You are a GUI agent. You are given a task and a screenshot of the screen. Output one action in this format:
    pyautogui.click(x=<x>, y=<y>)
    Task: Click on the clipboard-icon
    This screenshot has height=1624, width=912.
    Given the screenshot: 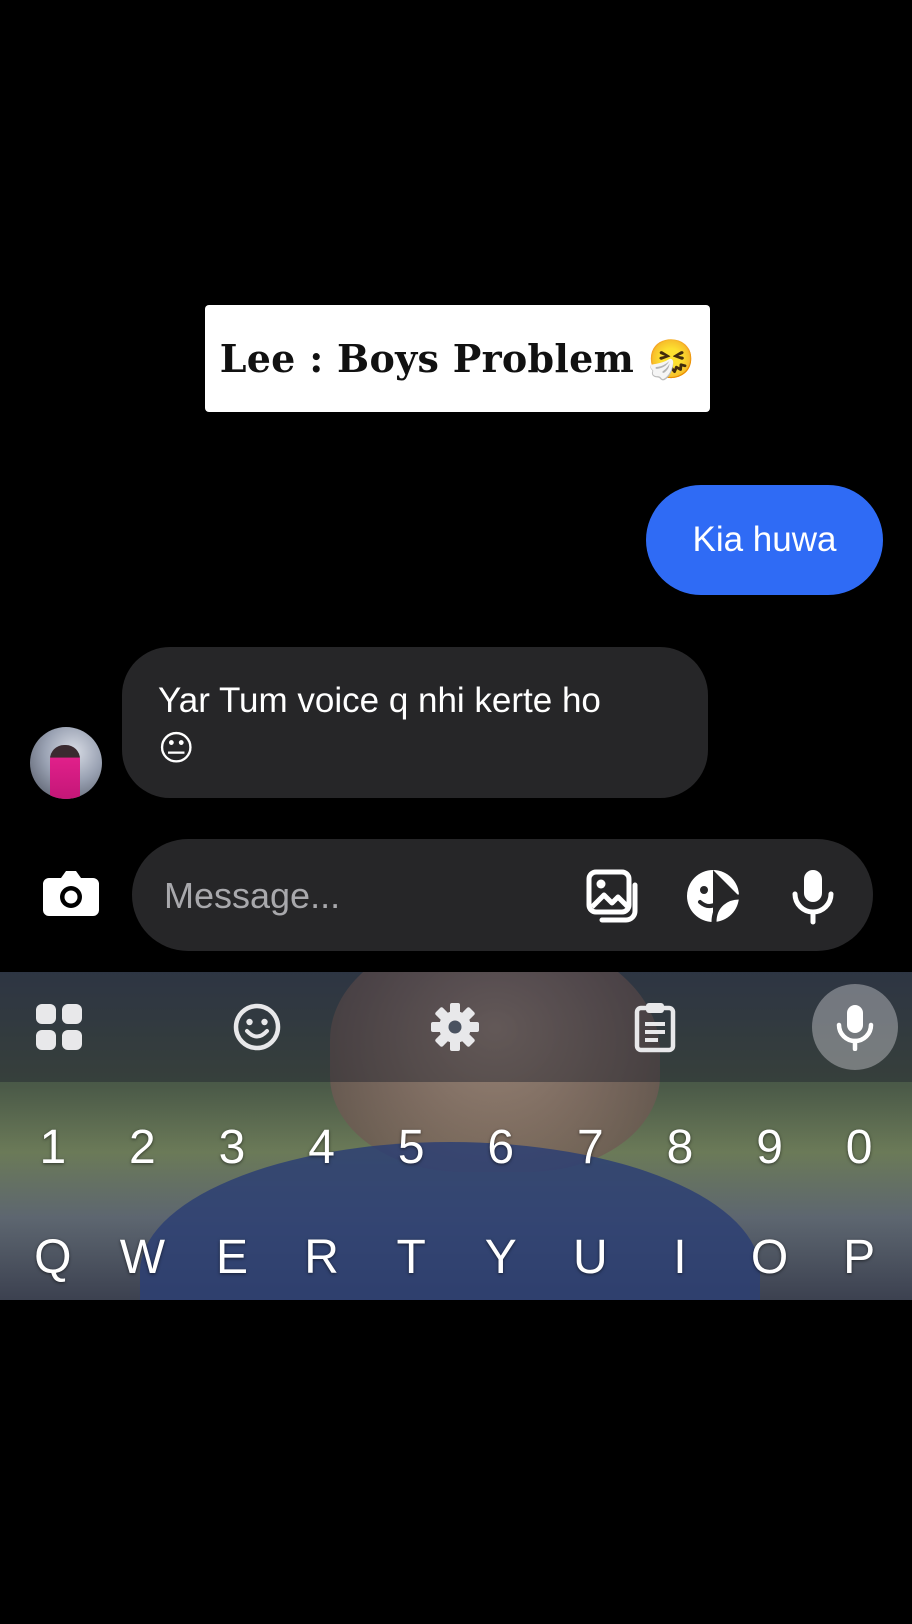 What is the action you would take?
    pyautogui.click(x=655, y=1028)
    